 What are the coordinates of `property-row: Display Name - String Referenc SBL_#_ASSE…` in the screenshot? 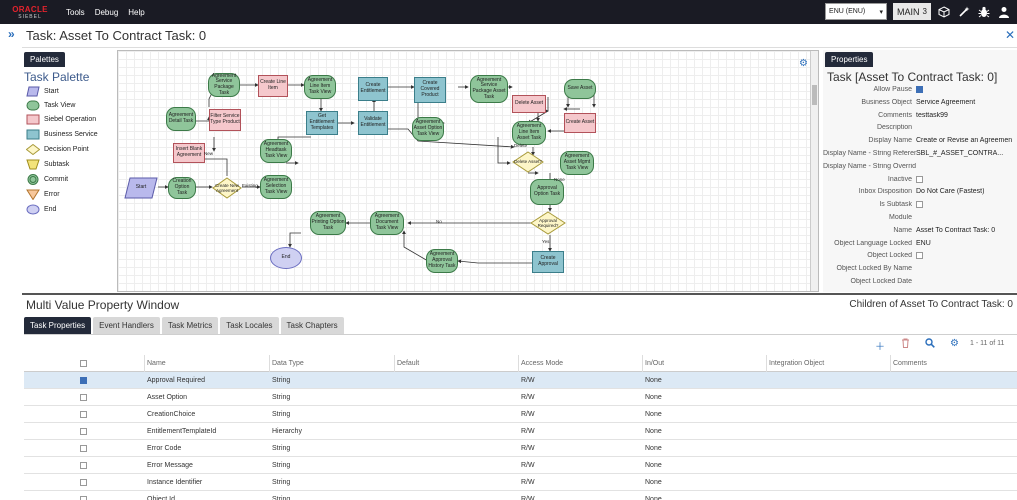 It's located at (920, 156).